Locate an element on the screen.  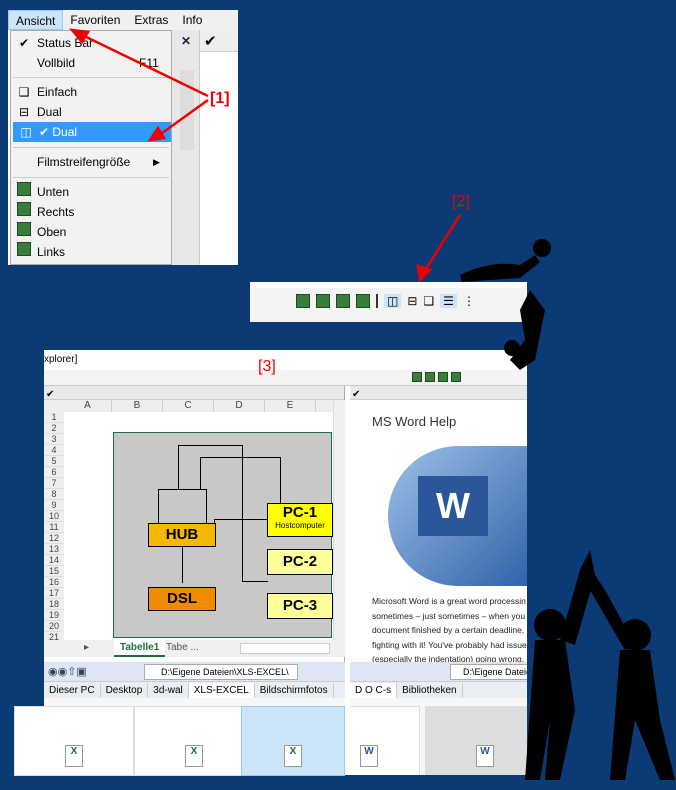
dual-vertical-icon: ◫ is located at coordinates (393, 301).